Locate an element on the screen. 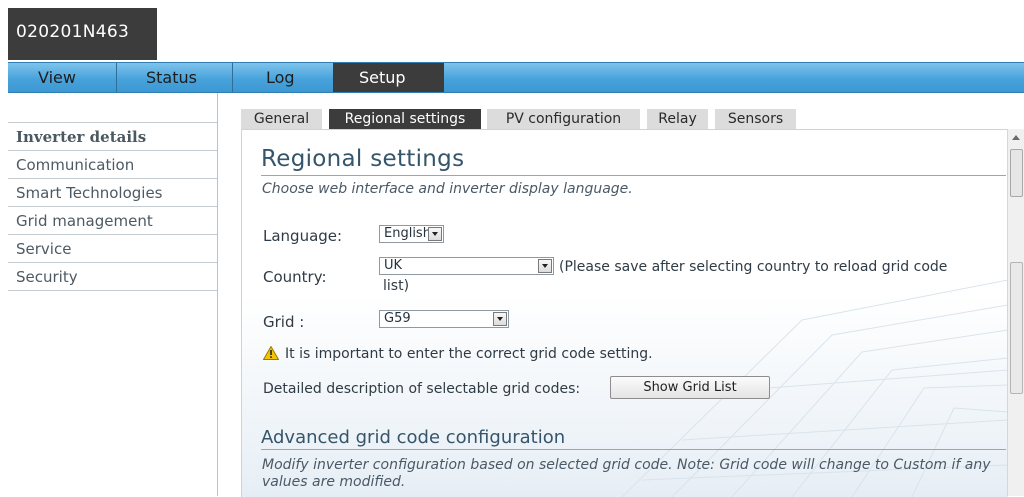 The width and height of the screenshot is (1024, 497). sidebar-item-grid-management: Grid management is located at coordinates (112, 221).